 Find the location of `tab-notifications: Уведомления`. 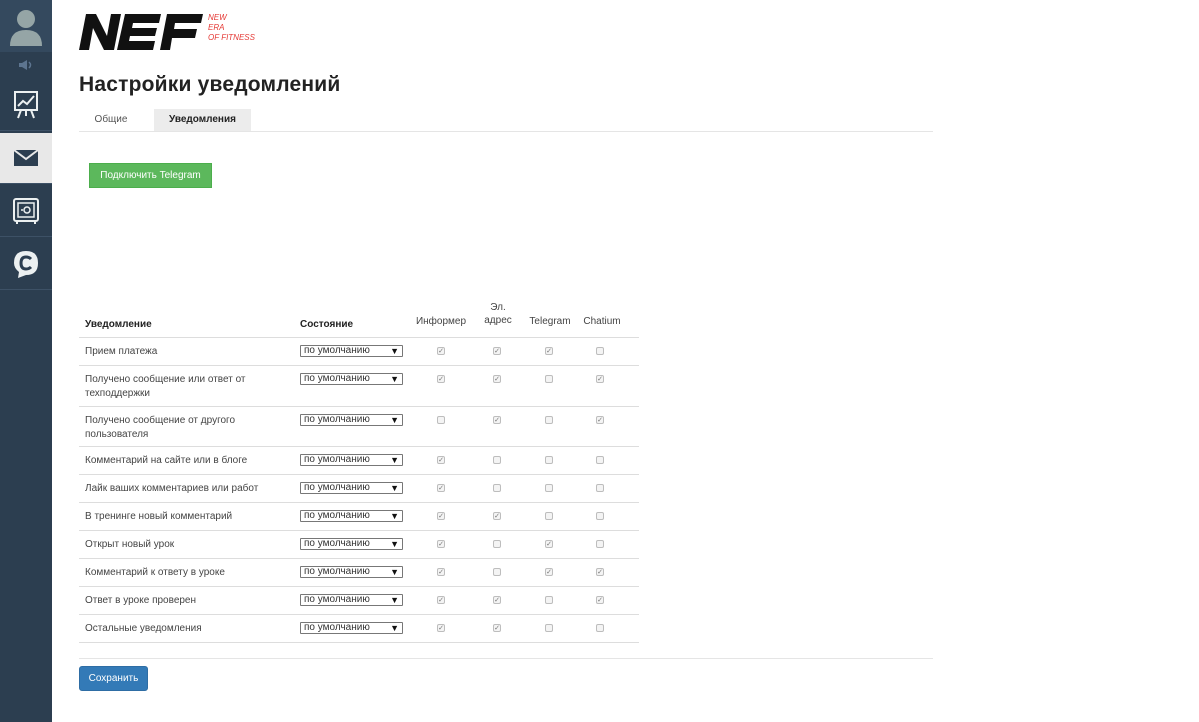

tab-notifications: Уведомления is located at coordinates (202, 120).